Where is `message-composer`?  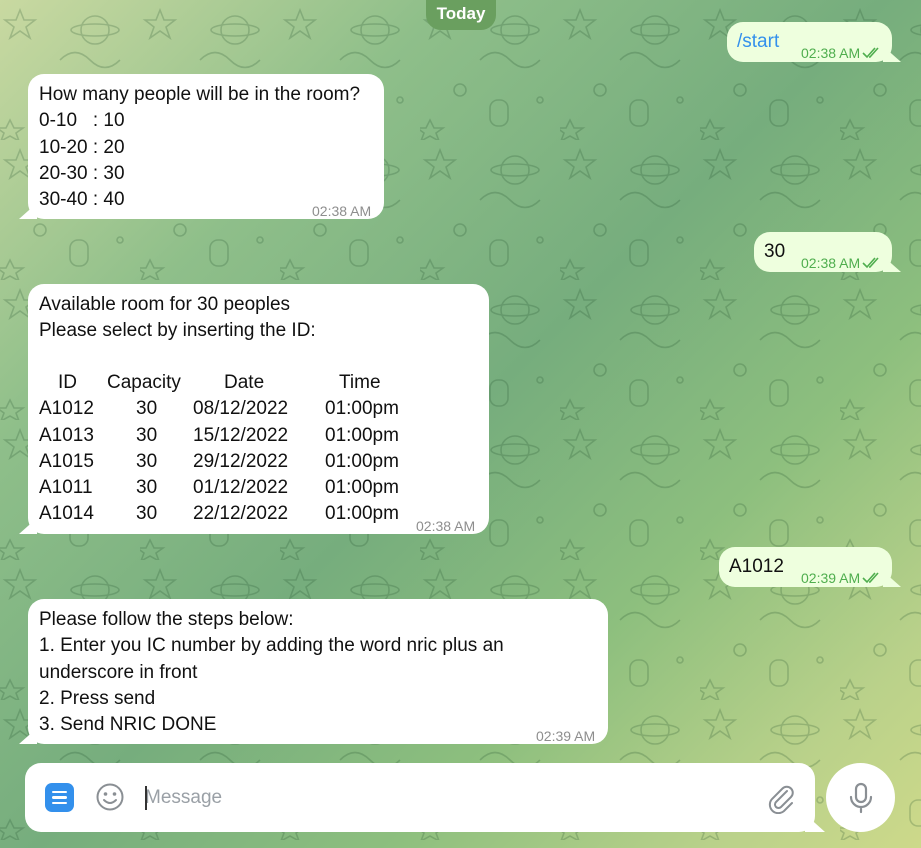
message-composer is located at coordinates (420, 797).